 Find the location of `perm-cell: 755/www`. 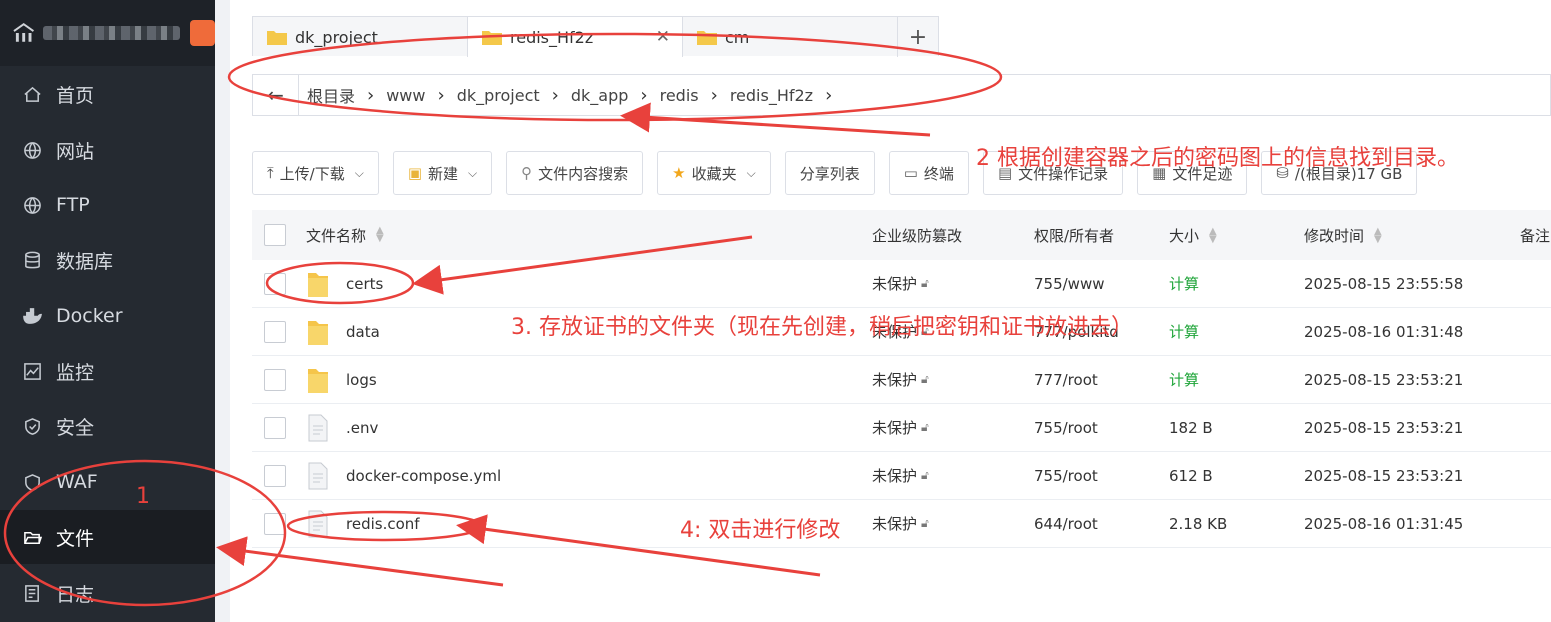

perm-cell: 755/www is located at coordinates (1069, 284).